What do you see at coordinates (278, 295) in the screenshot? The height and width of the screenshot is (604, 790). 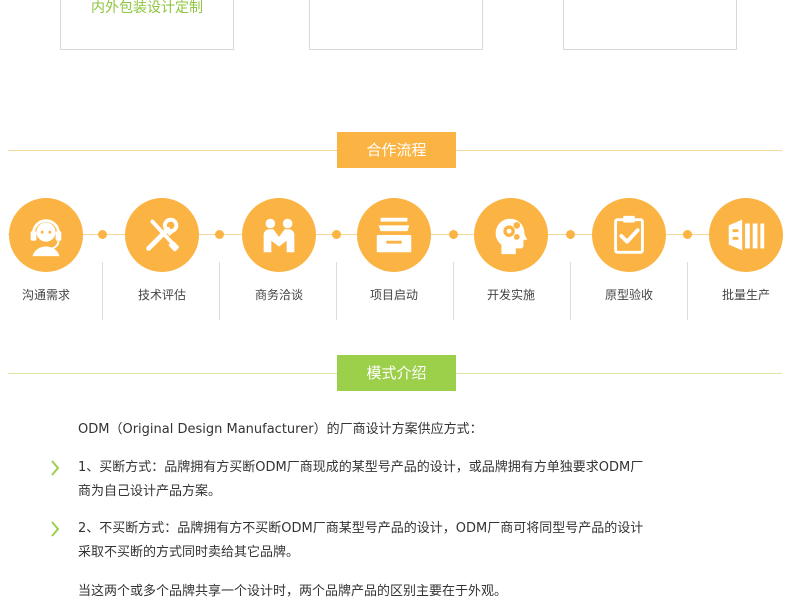 I see `step-label: 商务洽谈` at bounding box center [278, 295].